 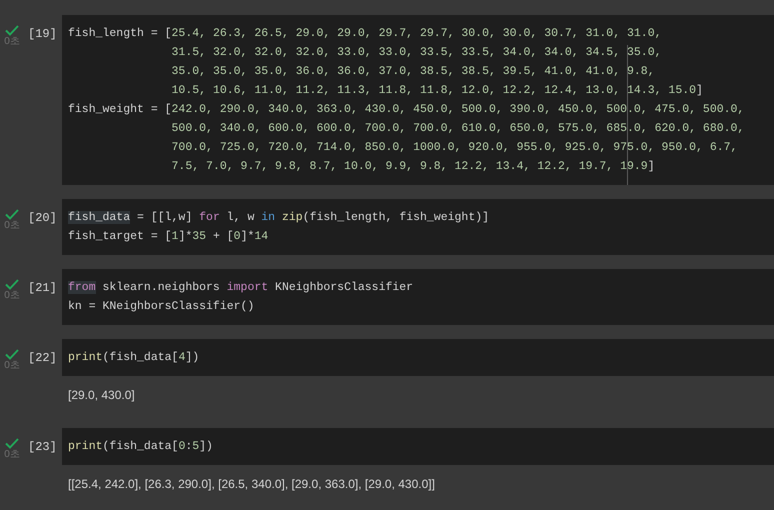 I want to click on code-line: 700.0, 725.0, 720.0, 714.0, 850.0, 1000.0, 920.0, 955.0, 925.0, 975.0, 950.0, 6.7,, so click(x=454, y=148).